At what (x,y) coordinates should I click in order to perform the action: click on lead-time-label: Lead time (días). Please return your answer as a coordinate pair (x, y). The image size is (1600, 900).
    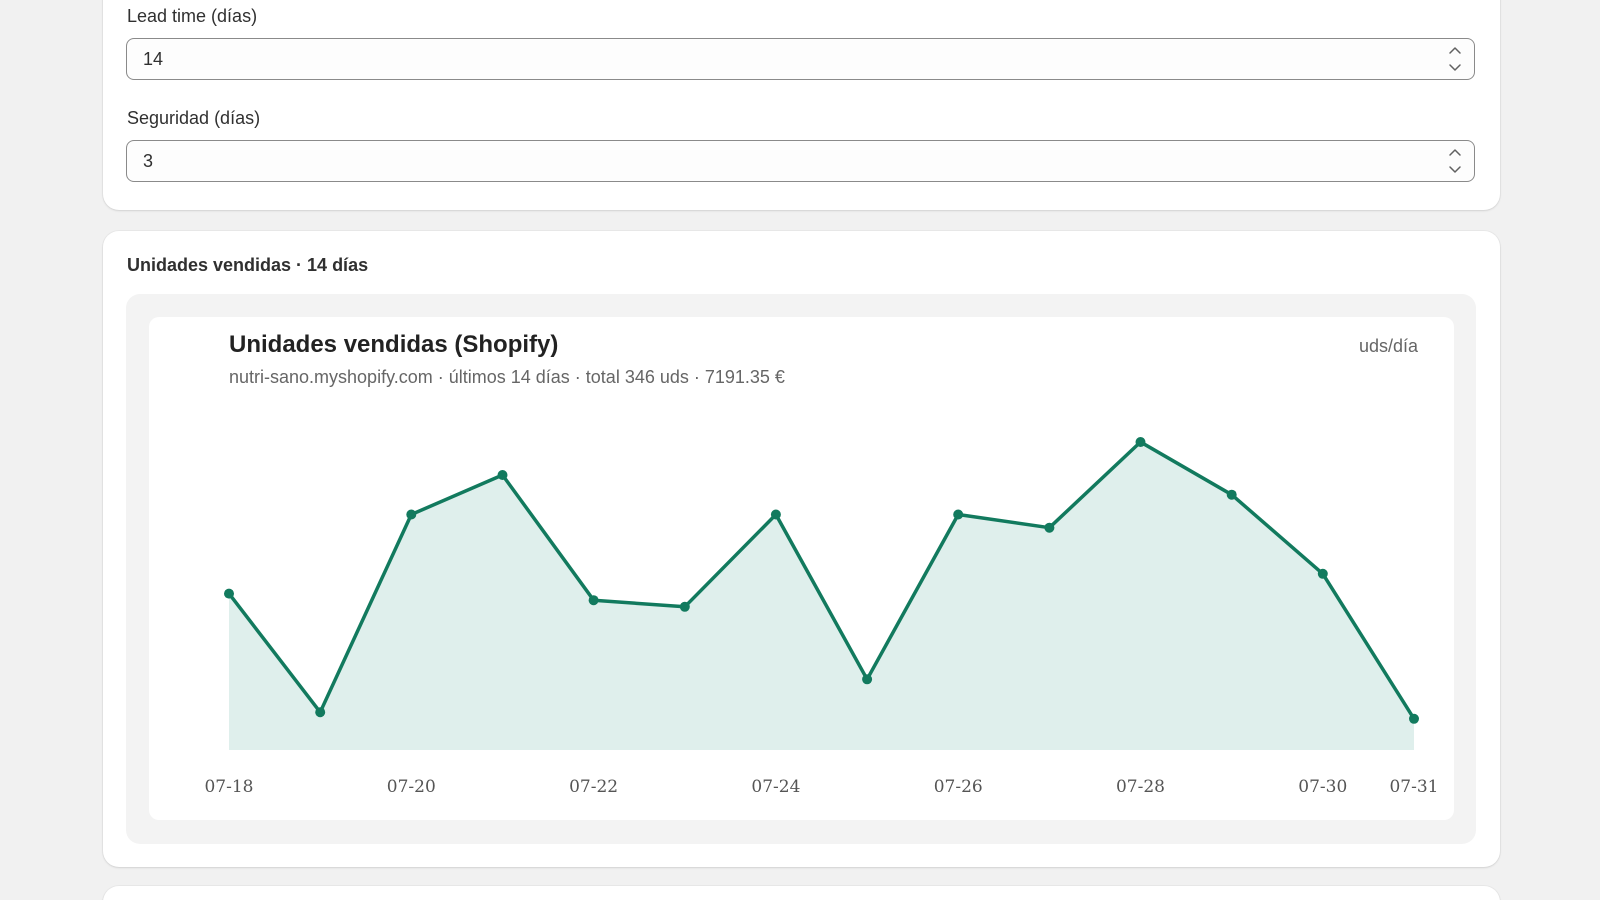
    Looking at the image, I should click on (192, 16).